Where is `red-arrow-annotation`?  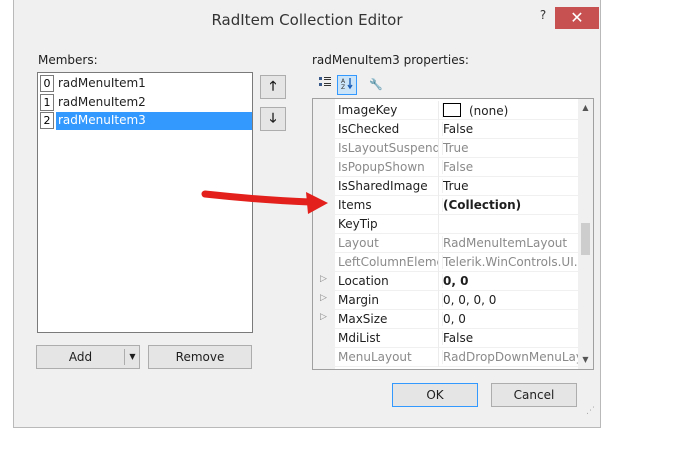
red-arrow-annotation is located at coordinates (264, 202).